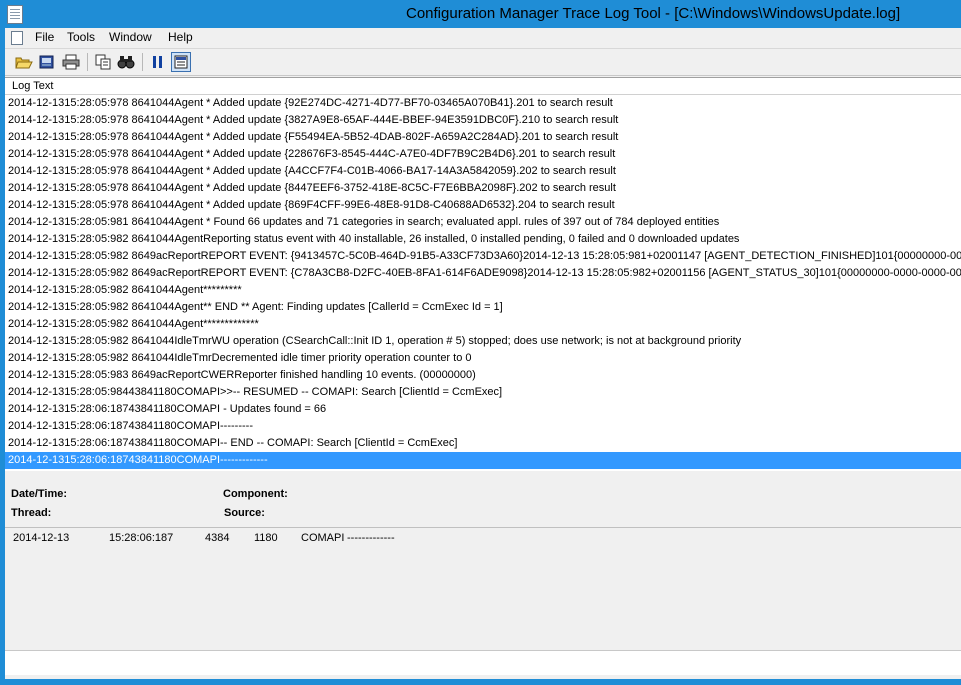  Describe the element at coordinates (17, 38) in the screenshot. I see `document-icon` at that location.